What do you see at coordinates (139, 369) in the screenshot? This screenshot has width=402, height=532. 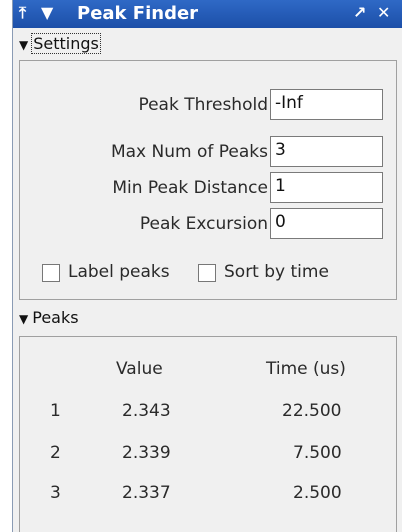 I see `column-header-value: Value` at bounding box center [139, 369].